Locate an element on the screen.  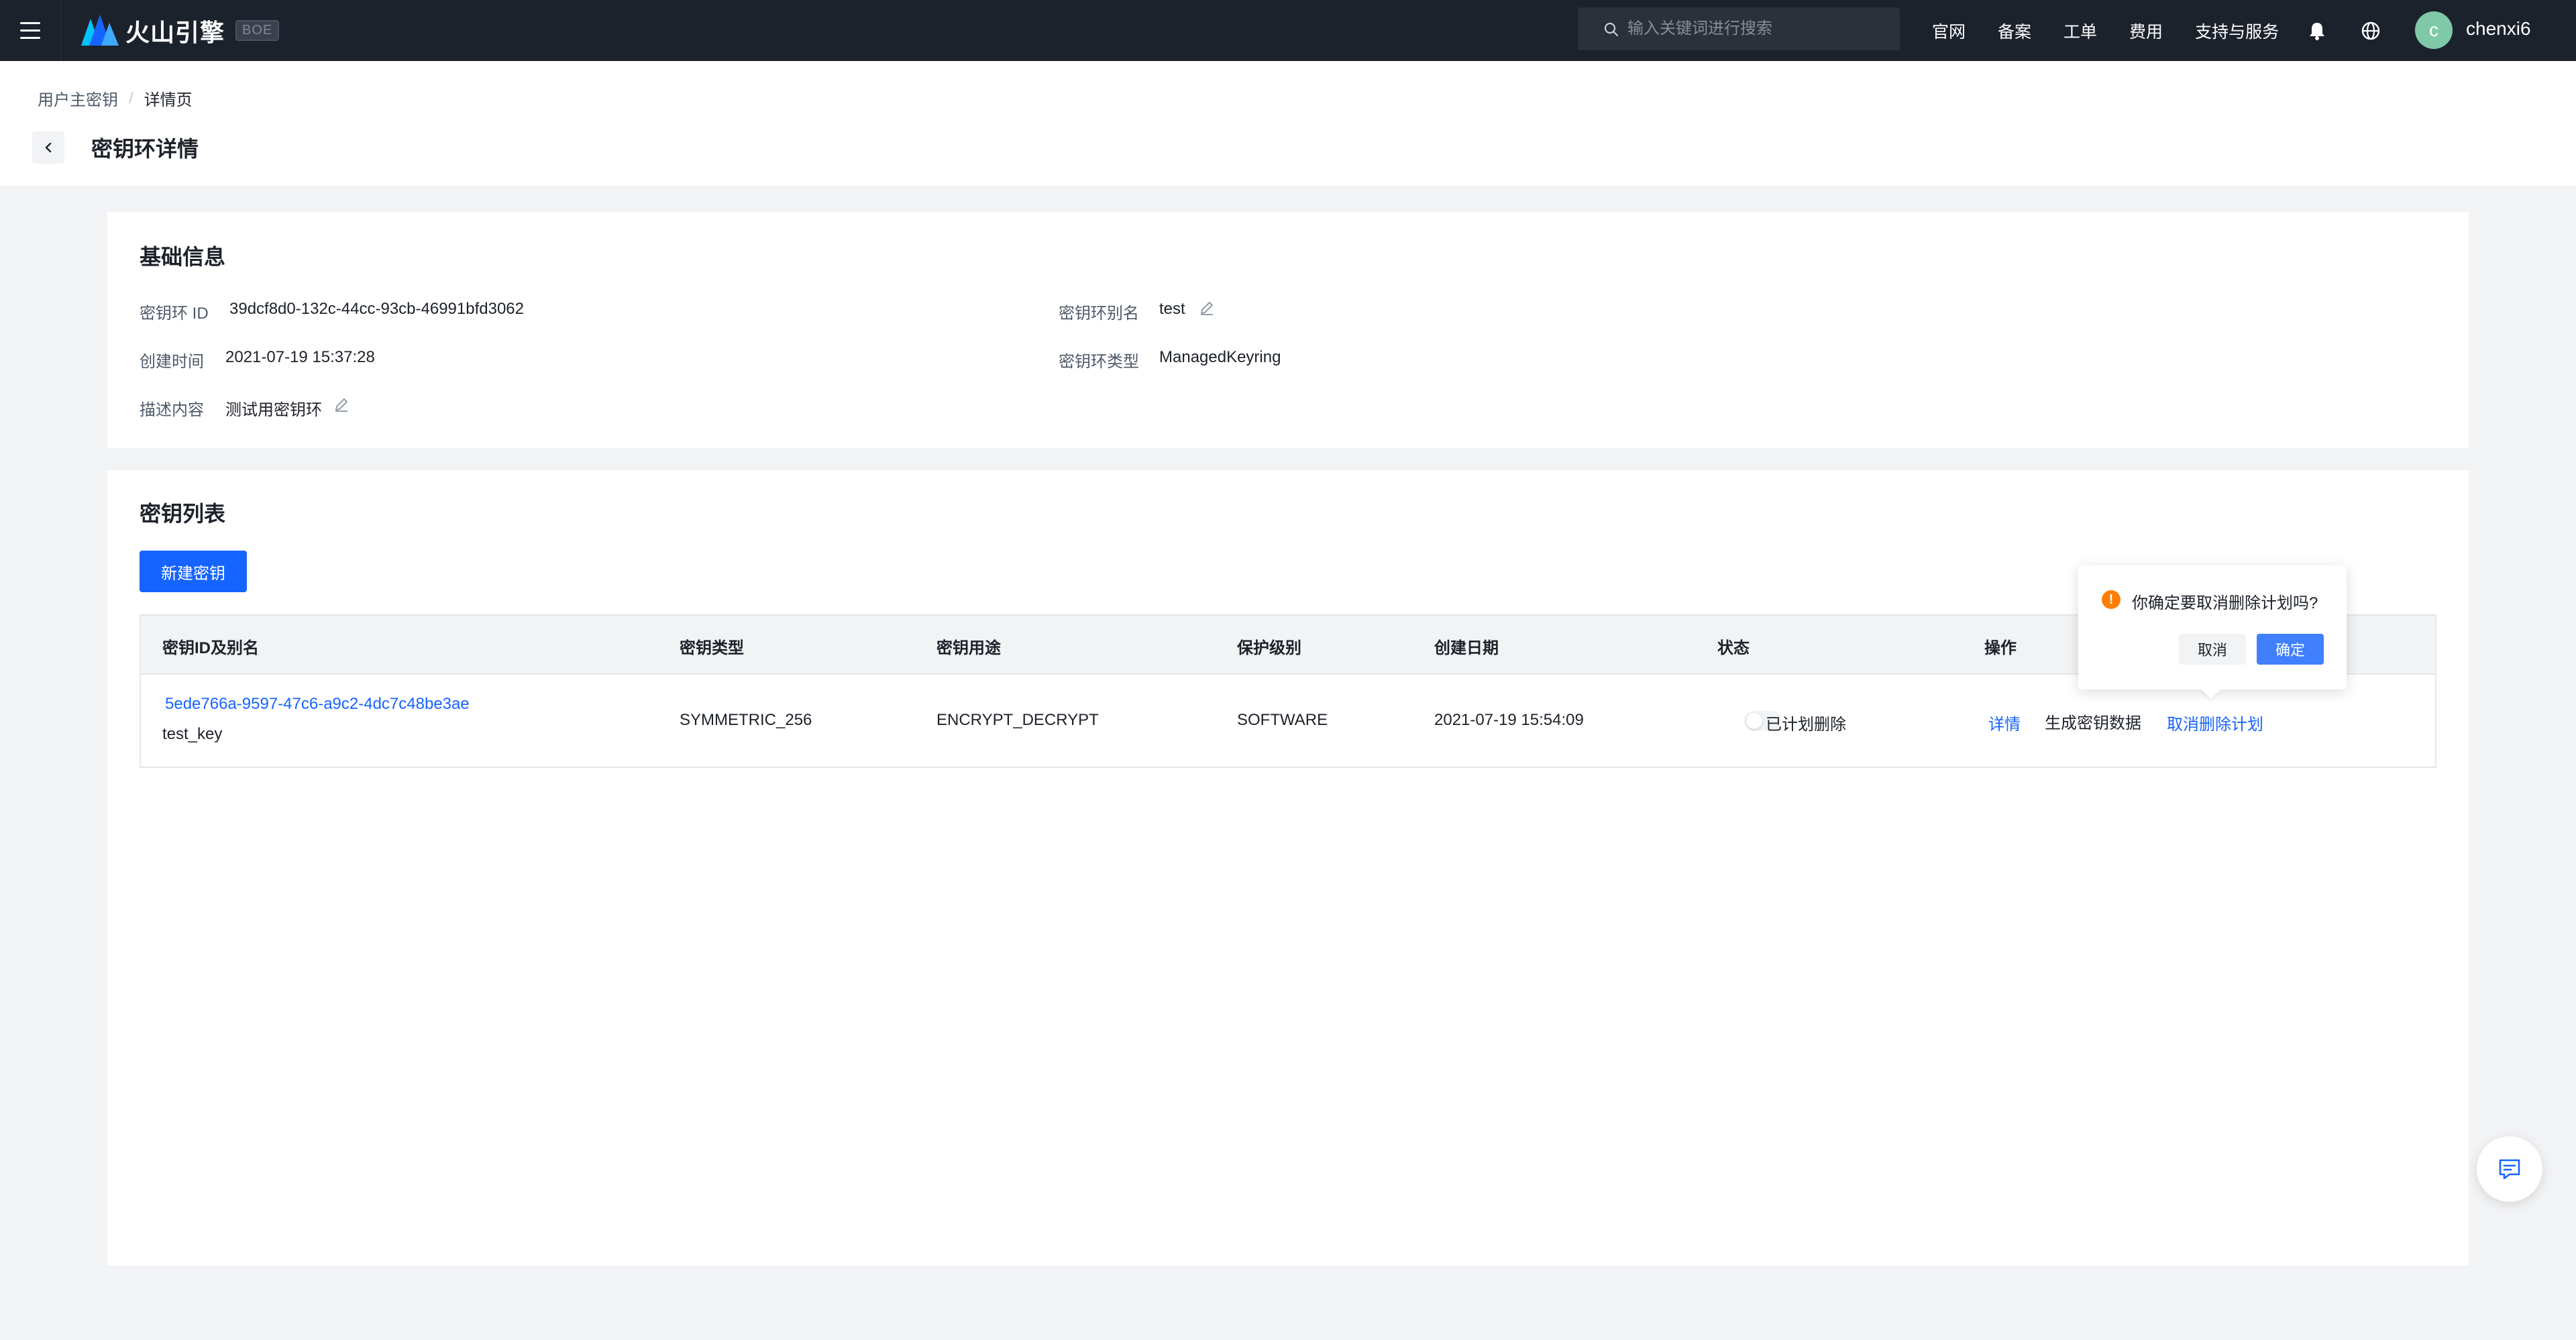
action-generate-key-data: 生成密钥数据 is located at coordinates (2093, 721).